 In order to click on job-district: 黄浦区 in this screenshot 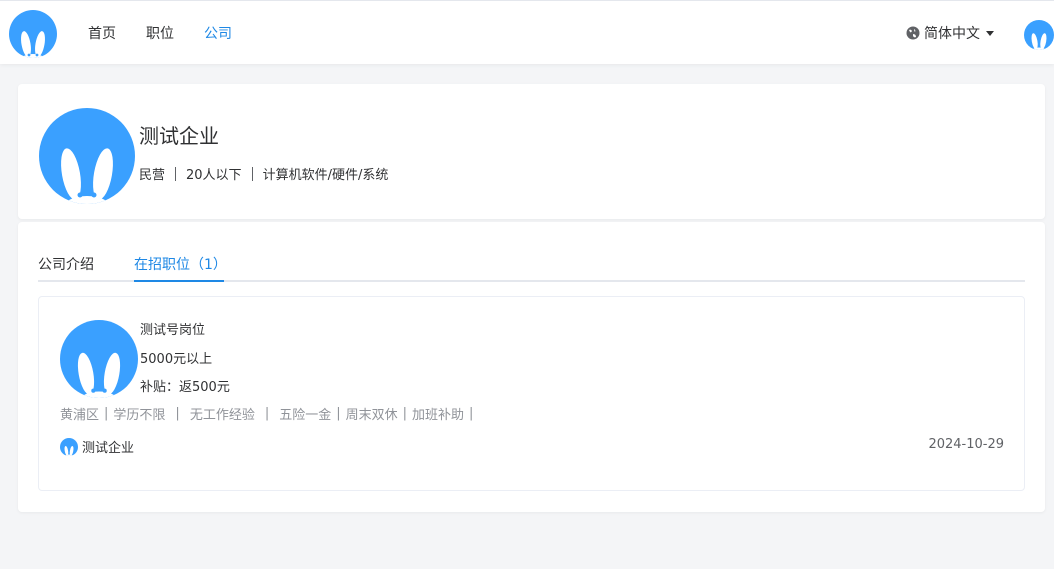, I will do `click(80, 415)`.